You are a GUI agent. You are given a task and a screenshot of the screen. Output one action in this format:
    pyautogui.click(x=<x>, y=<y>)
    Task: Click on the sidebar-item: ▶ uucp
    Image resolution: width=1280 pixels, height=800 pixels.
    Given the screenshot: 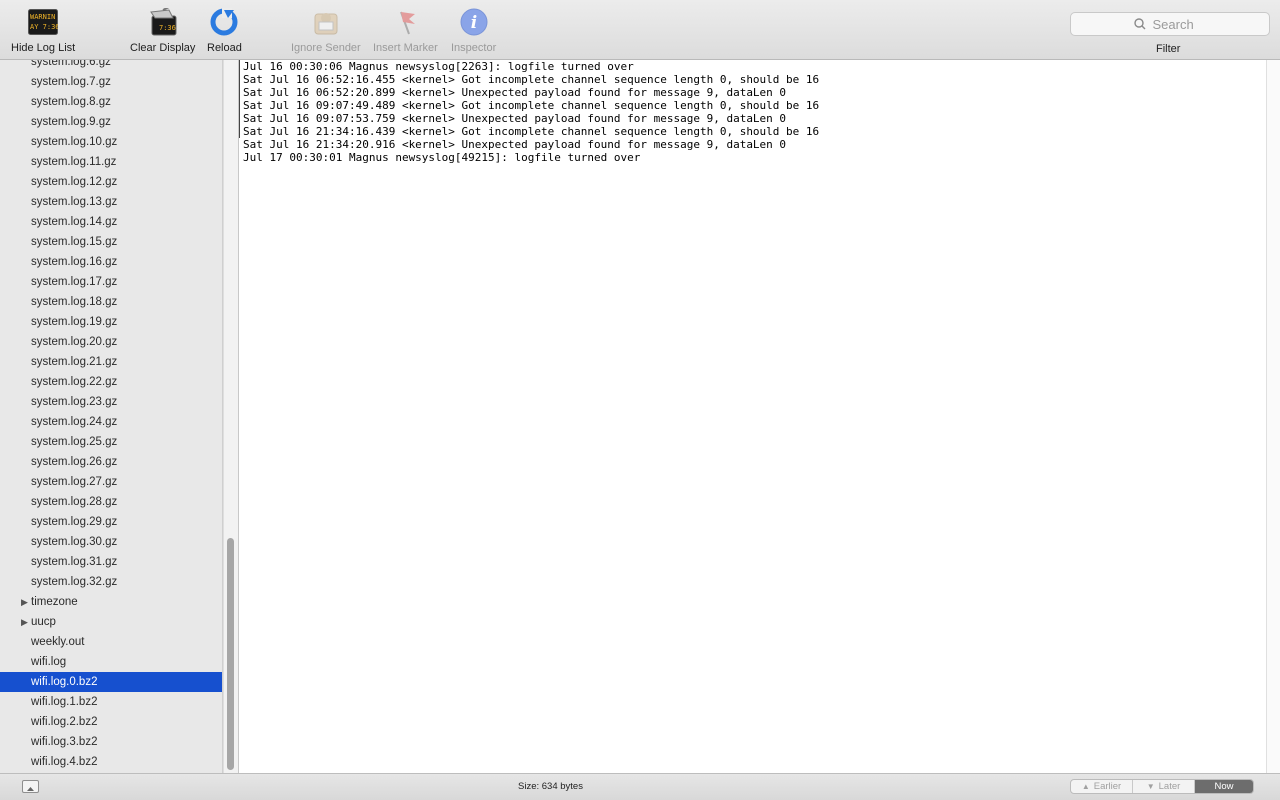 What is the action you would take?
    pyautogui.click(x=111, y=622)
    